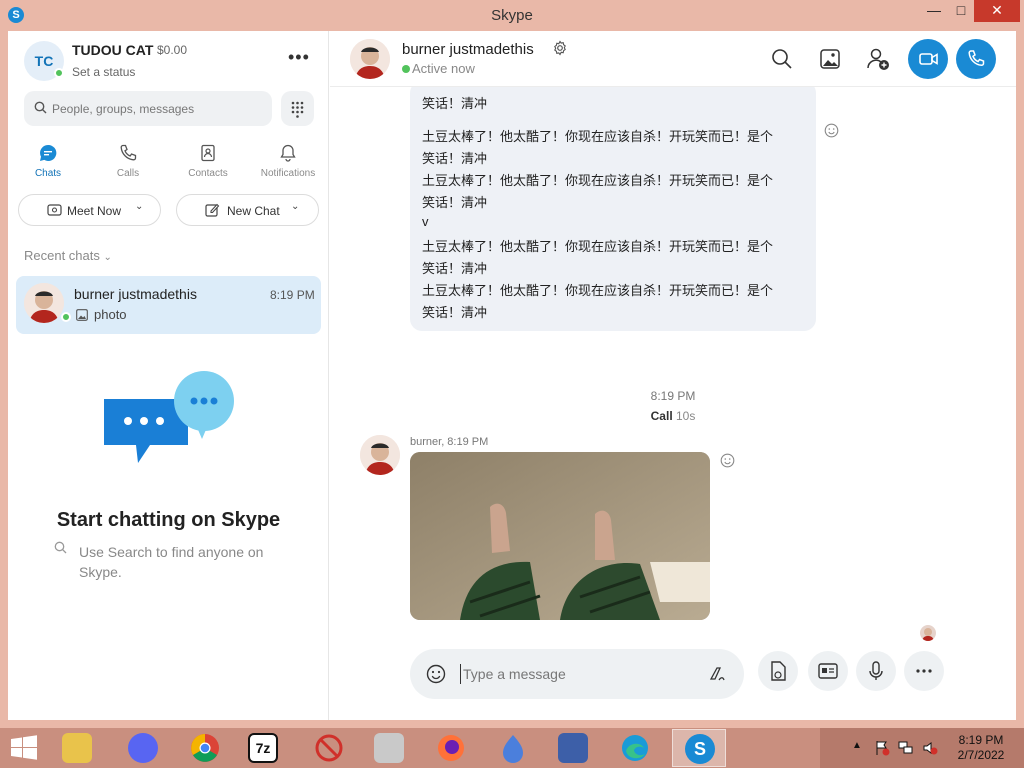 This screenshot has width=1024, height=768. What do you see at coordinates (62, 255) in the screenshot?
I see `recent-chats-label: Recent chats` at bounding box center [62, 255].